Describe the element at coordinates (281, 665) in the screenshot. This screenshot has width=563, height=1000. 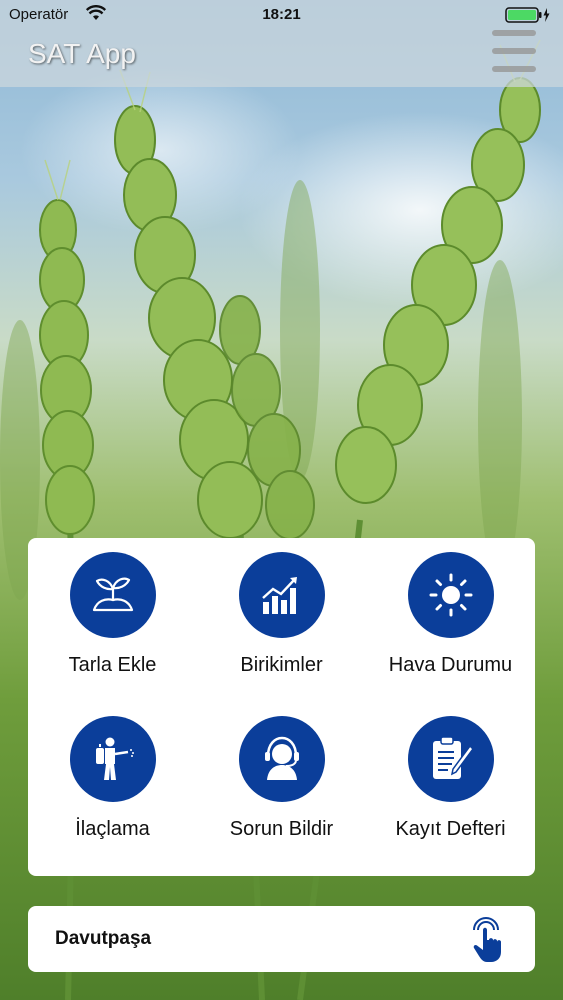
I see `tile-label: Birikimler` at that location.